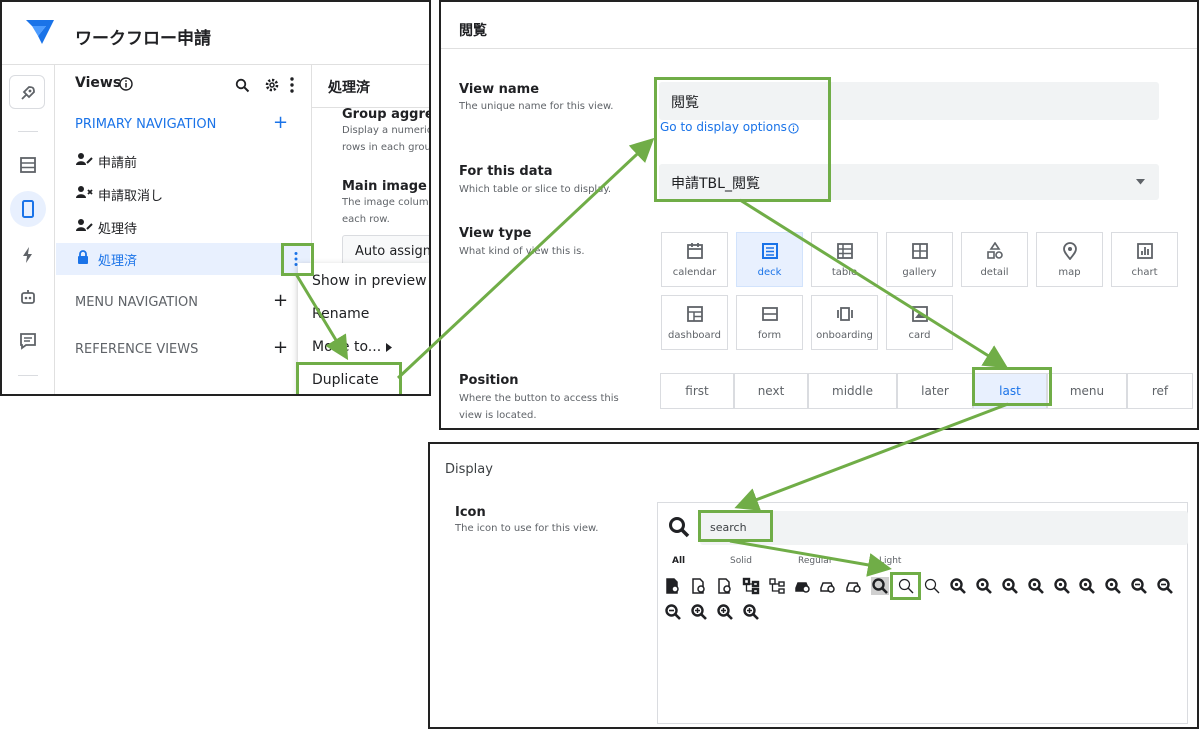 The height and width of the screenshot is (730, 1200). What do you see at coordinates (694, 272) in the screenshot?
I see `view-type-label-text: calendar` at bounding box center [694, 272].